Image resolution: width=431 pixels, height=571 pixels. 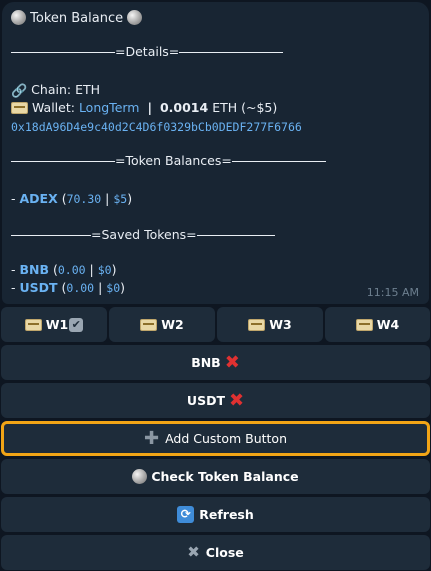 I want to click on refresh-label: Refresh, so click(x=226, y=514).